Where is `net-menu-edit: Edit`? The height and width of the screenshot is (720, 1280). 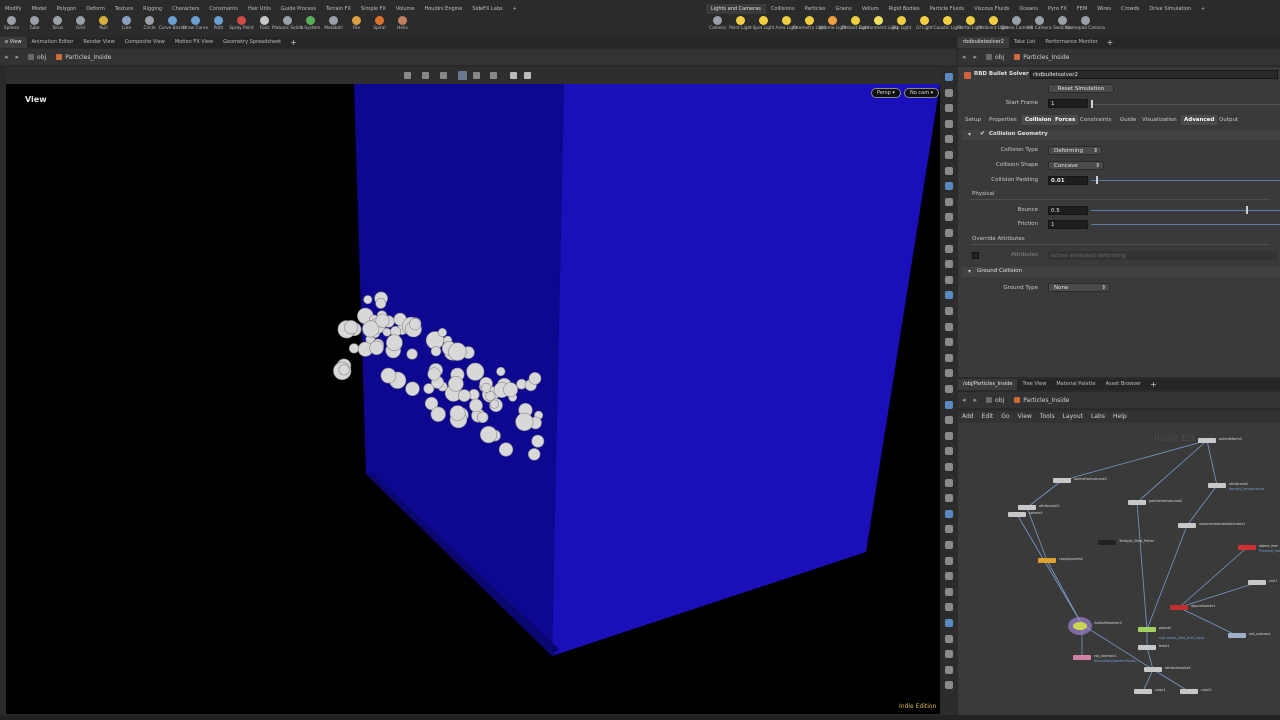 net-menu-edit: Edit is located at coordinates (988, 417).